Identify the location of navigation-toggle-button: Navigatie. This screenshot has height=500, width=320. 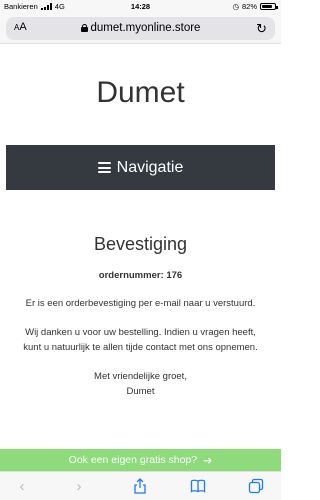
(140, 167).